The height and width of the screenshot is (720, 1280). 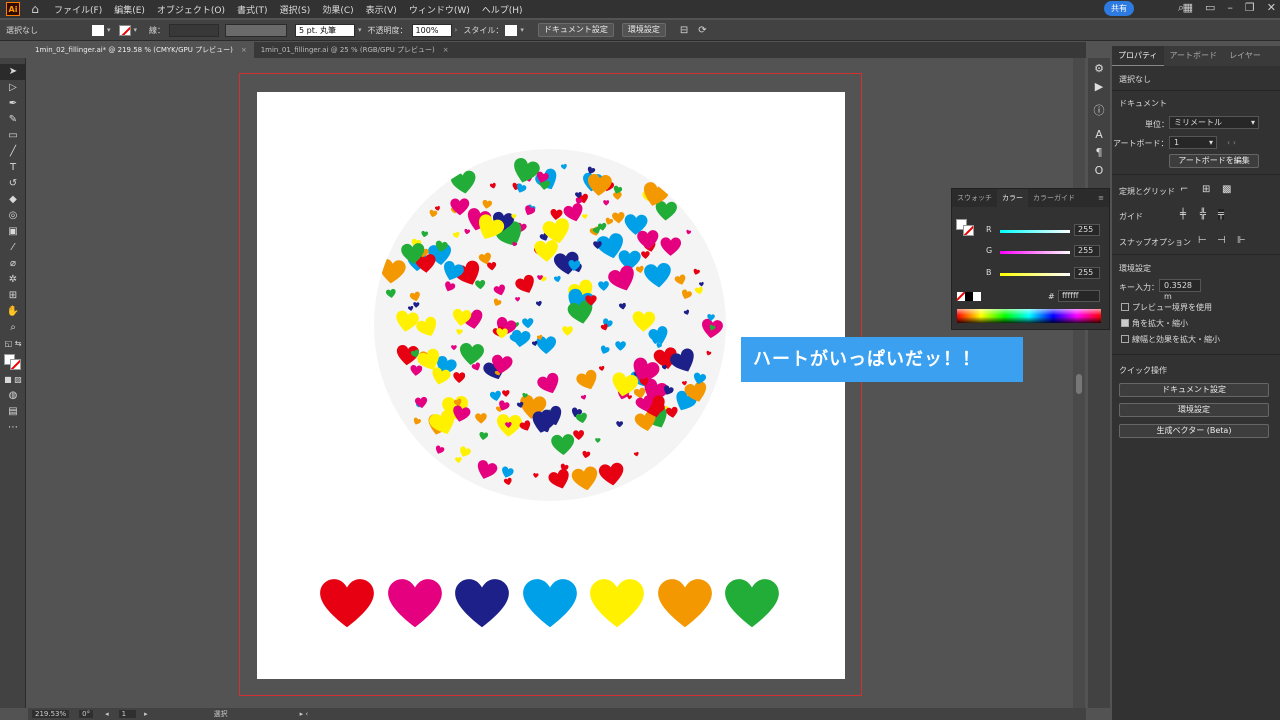 I want to click on draw-mode-icon: ◍, so click(x=13, y=396).